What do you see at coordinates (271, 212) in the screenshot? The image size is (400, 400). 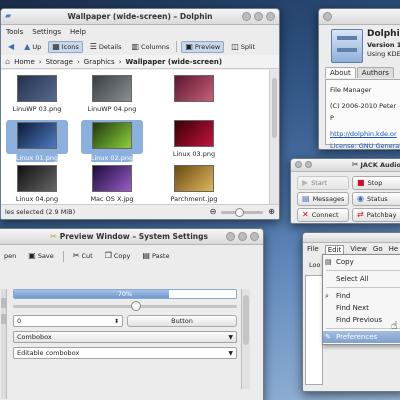 I see `zoom-in-icon: ⊕` at bounding box center [271, 212].